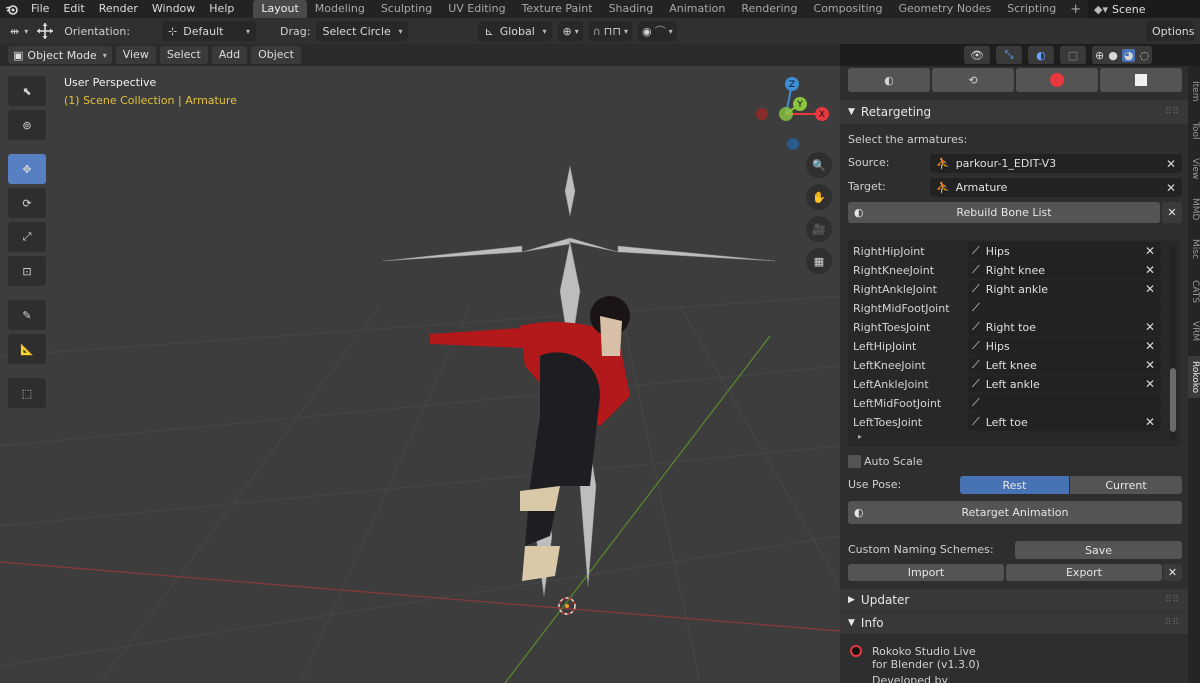 The image size is (1200, 683). I want to click on tab-uv-editing: UV Editing, so click(476, 9).